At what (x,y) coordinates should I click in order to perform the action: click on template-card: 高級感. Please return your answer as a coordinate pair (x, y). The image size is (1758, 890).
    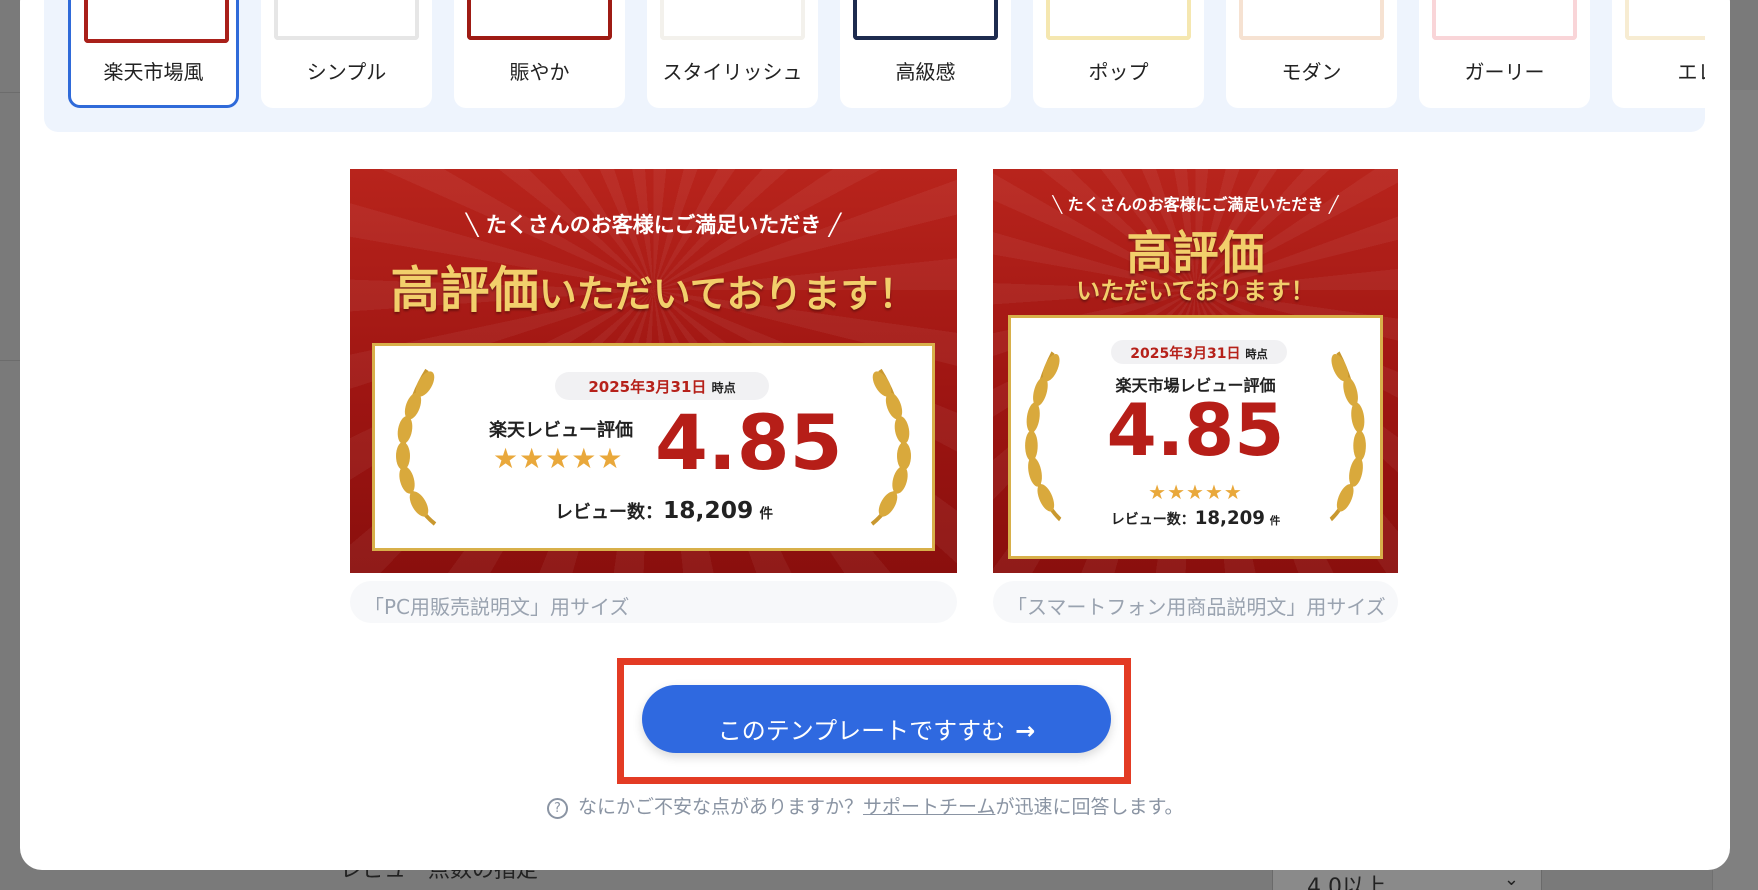
    Looking at the image, I should click on (925, 54).